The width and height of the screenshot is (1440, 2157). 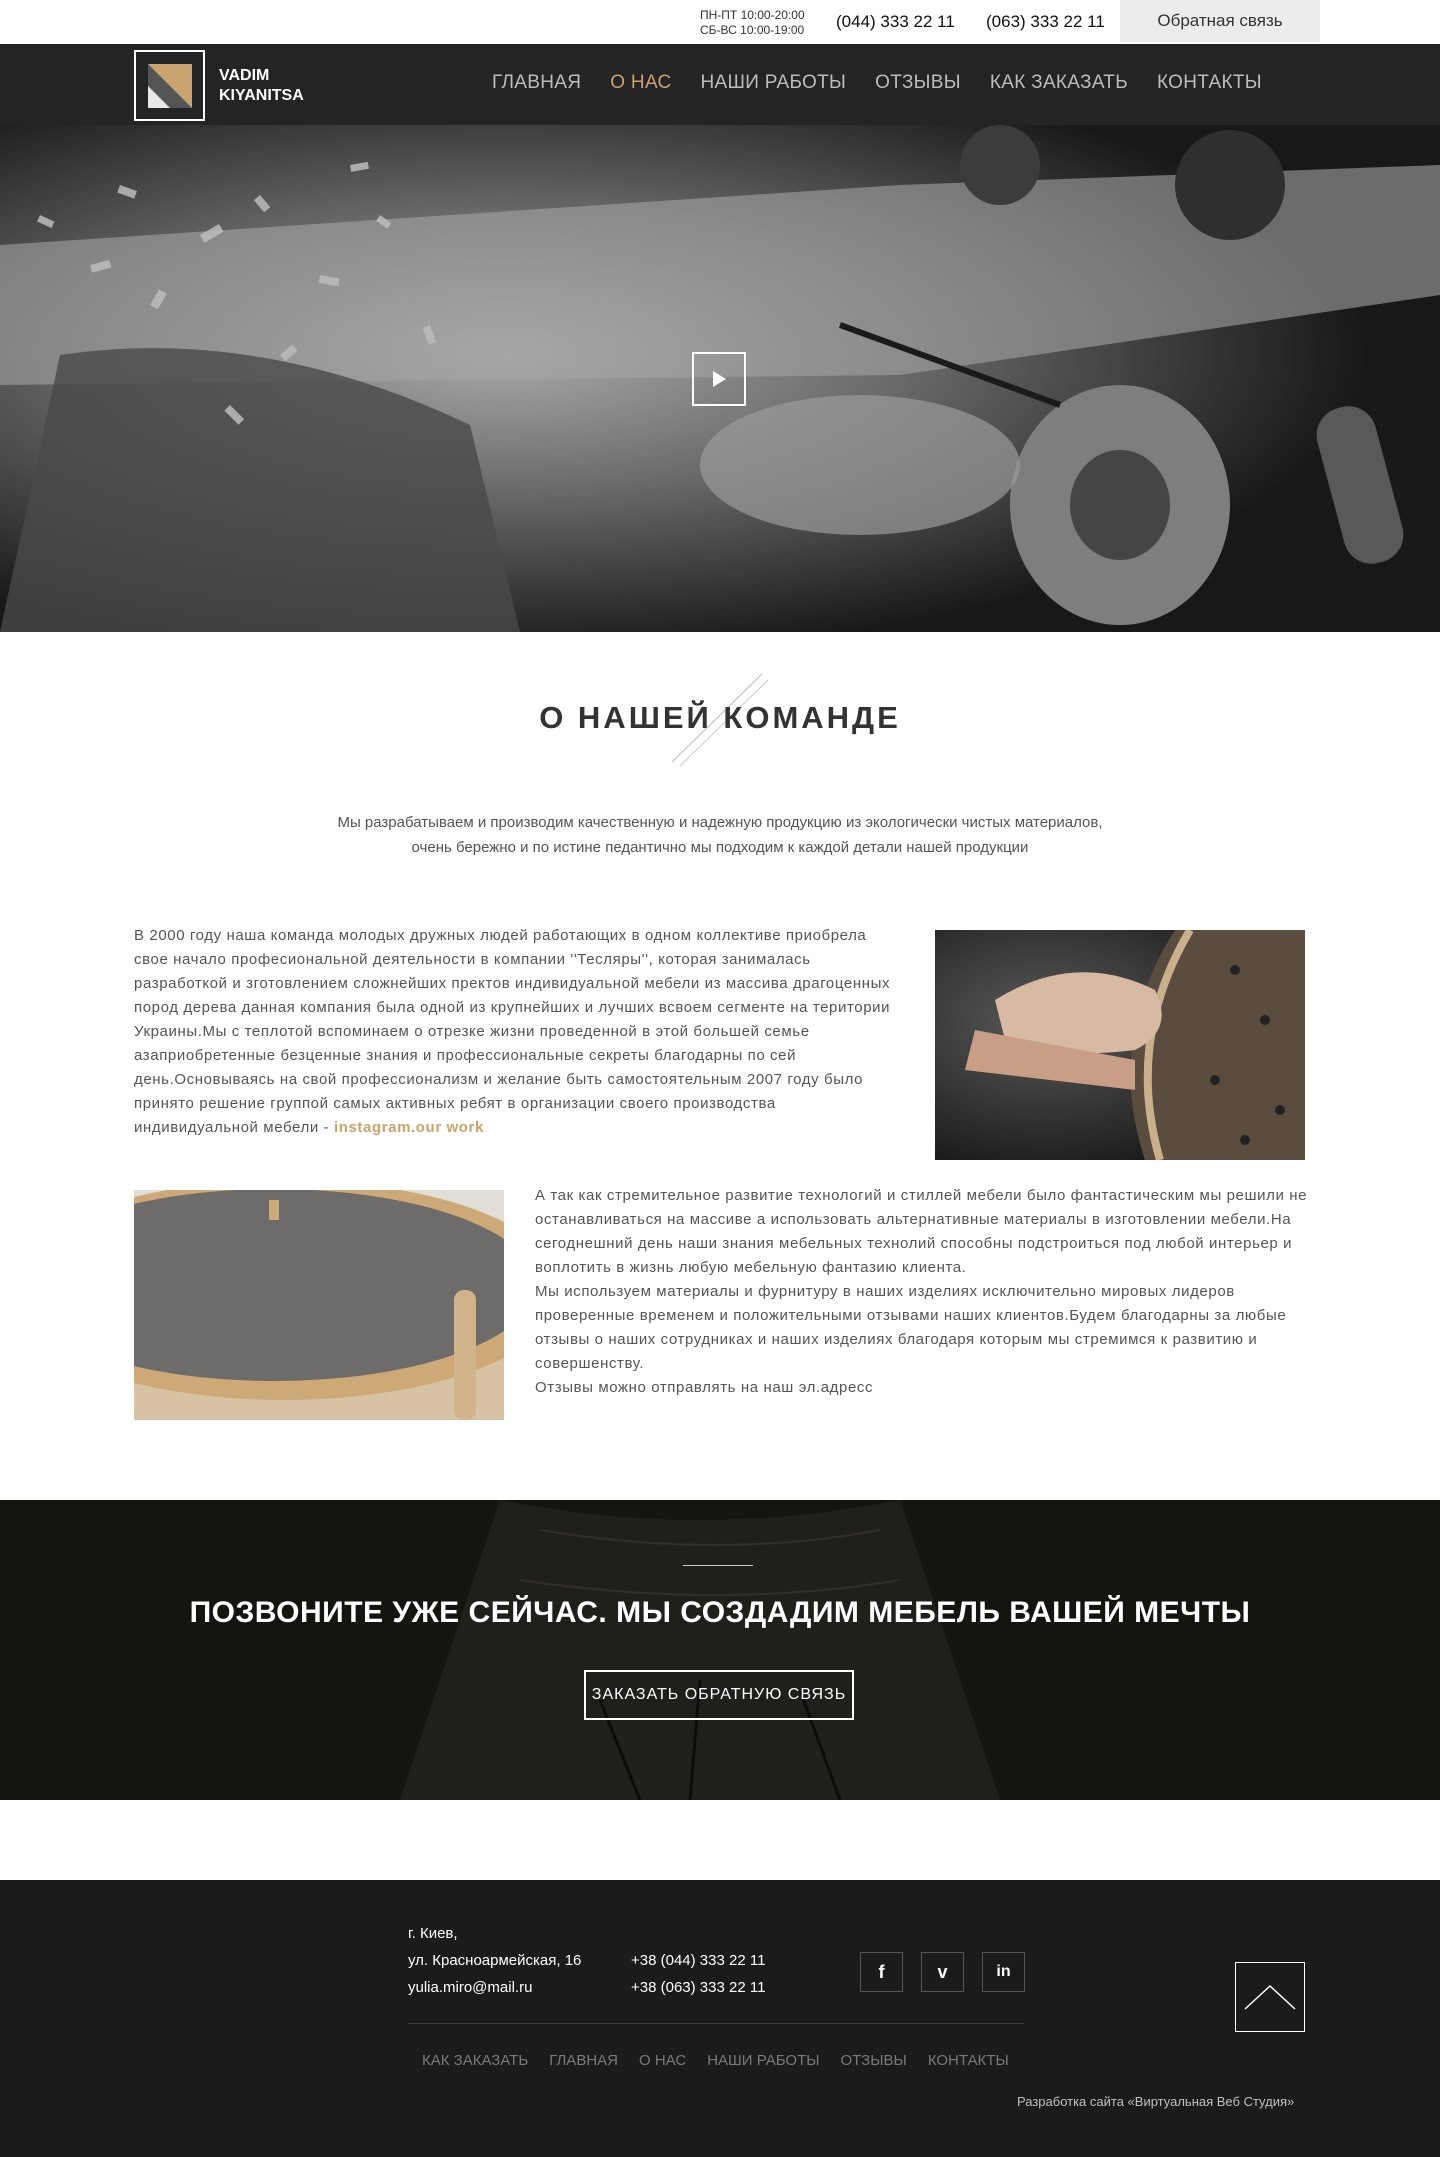 I want to click on nav-item-how-to-order: КАК ЗАКАЗАТЬ, so click(x=1059, y=83).